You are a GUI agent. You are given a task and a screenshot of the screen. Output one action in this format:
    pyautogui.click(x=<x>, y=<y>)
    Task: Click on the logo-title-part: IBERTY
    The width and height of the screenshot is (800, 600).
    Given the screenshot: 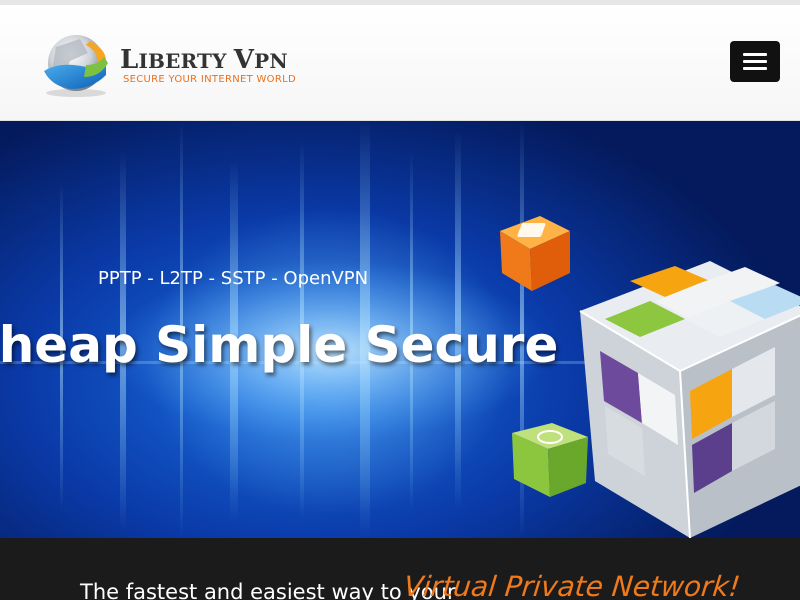 What is the action you would take?
    pyautogui.click(x=186, y=61)
    